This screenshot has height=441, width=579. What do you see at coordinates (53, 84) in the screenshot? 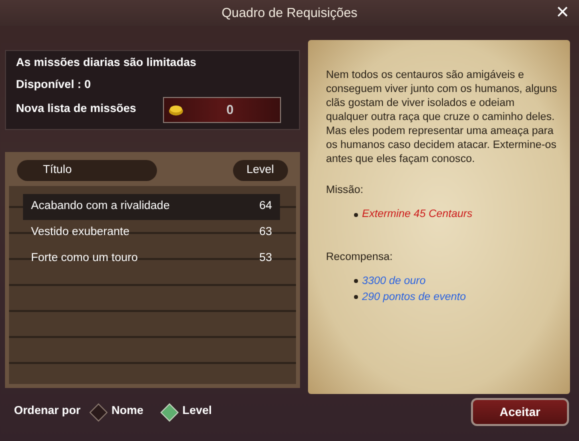
I see `available-count: Disponível : 0` at bounding box center [53, 84].